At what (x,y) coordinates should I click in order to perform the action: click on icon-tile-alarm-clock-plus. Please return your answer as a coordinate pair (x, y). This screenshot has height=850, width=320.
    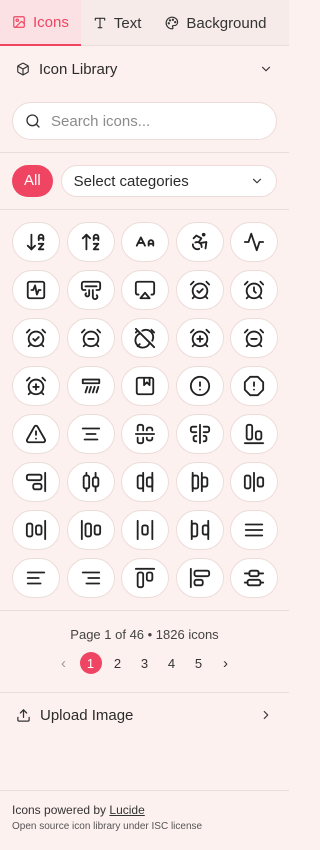
    Looking at the image, I should click on (199, 338).